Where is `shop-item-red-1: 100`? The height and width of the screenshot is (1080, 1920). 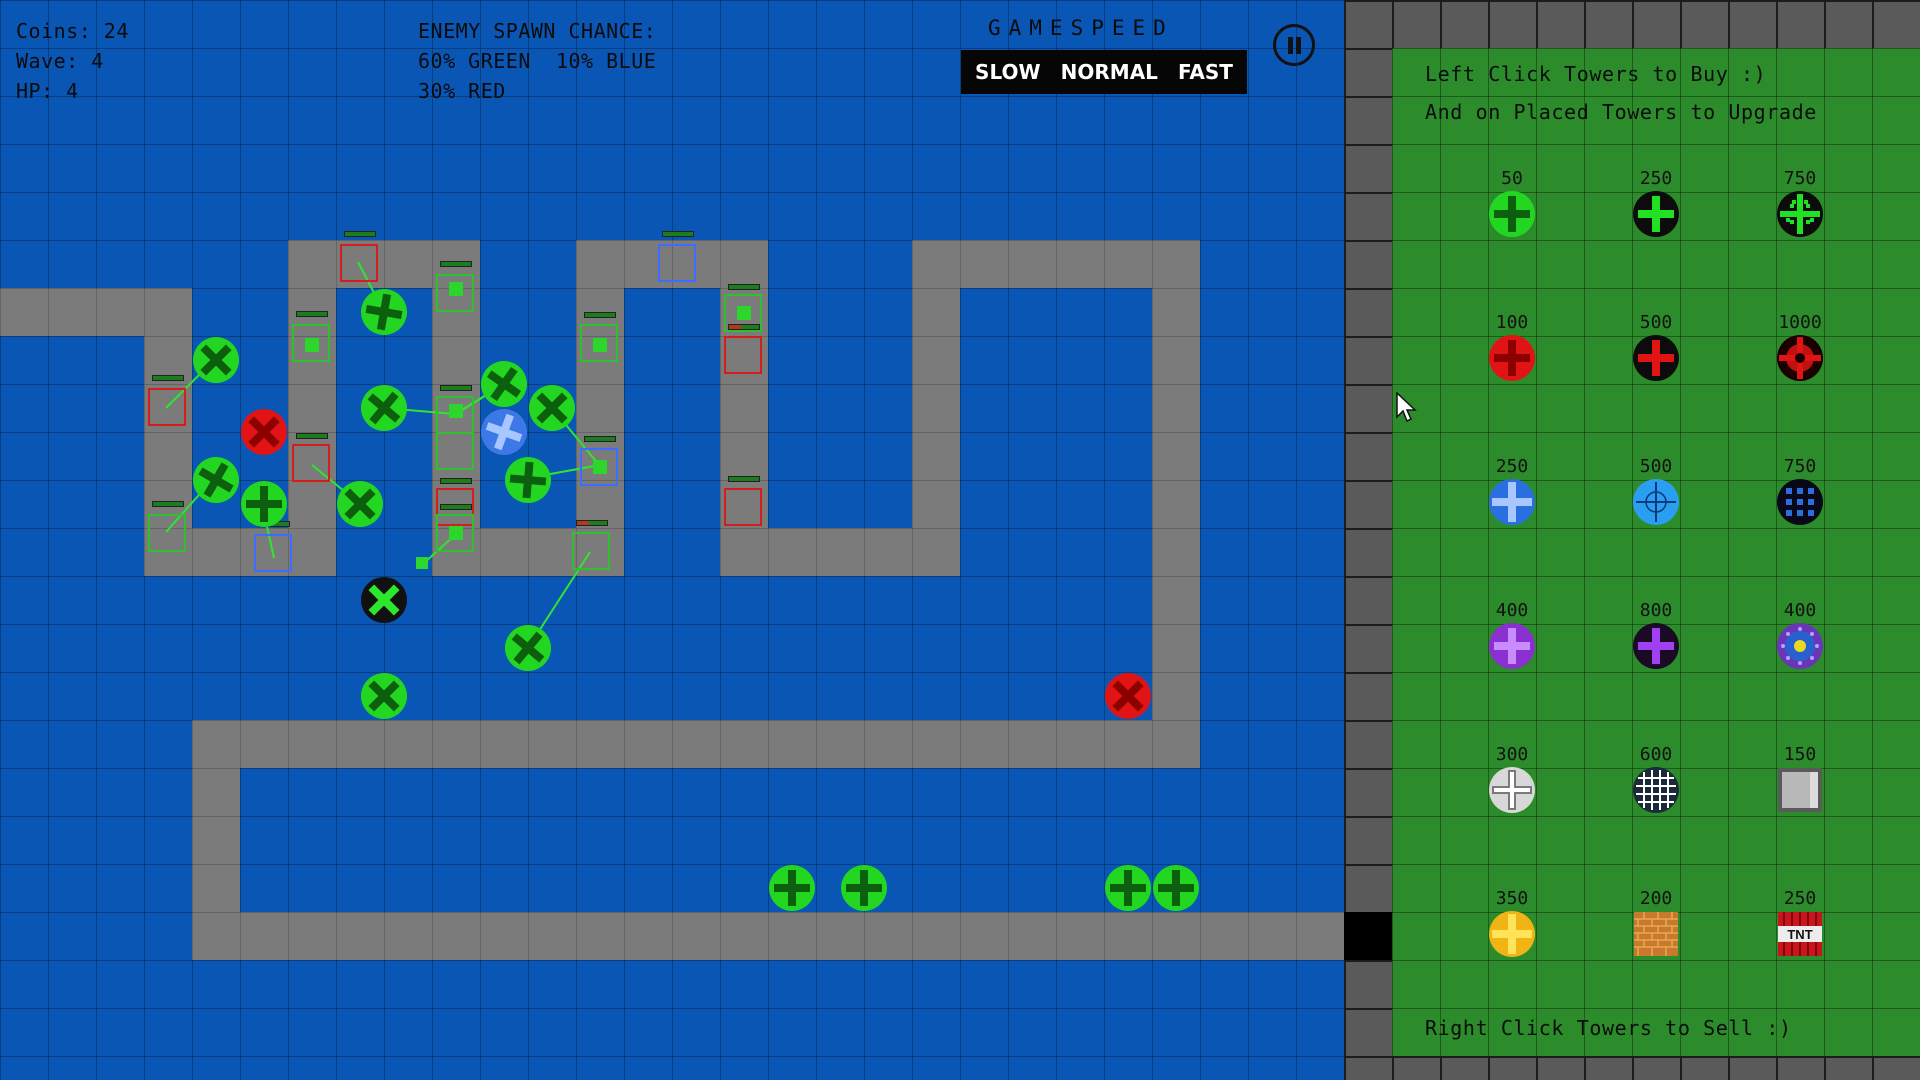
shop-item-red-1: 100 is located at coordinates (1512, 347).